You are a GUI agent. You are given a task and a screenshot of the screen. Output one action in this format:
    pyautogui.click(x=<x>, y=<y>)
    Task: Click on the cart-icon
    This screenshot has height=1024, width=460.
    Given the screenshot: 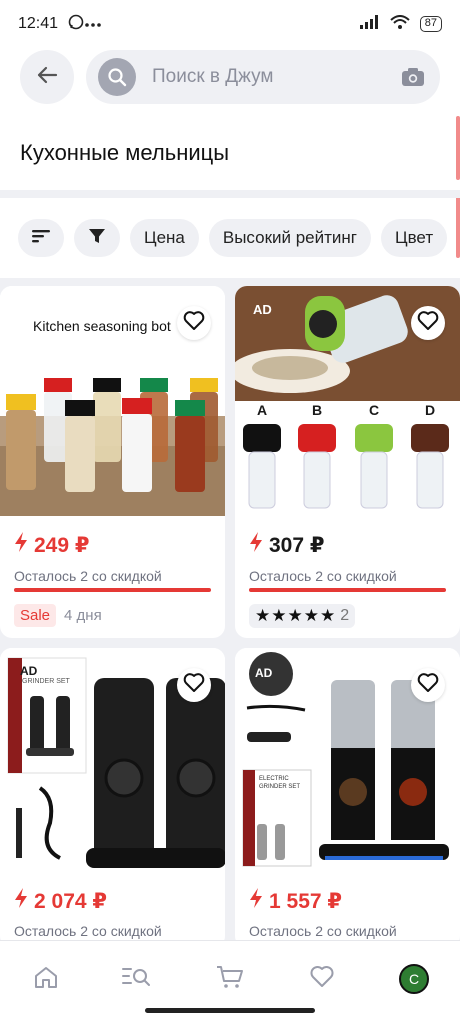 What is the action you would take?
    pyautogui.click(x=230, y=979)
    